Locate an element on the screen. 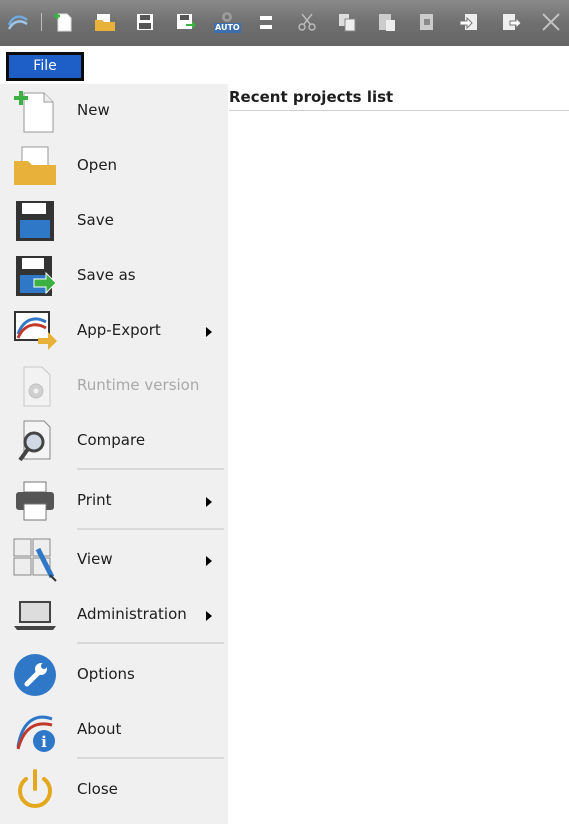 The image size is (569, 834). menu-item-about: i About is located at coordinates (114, 730).